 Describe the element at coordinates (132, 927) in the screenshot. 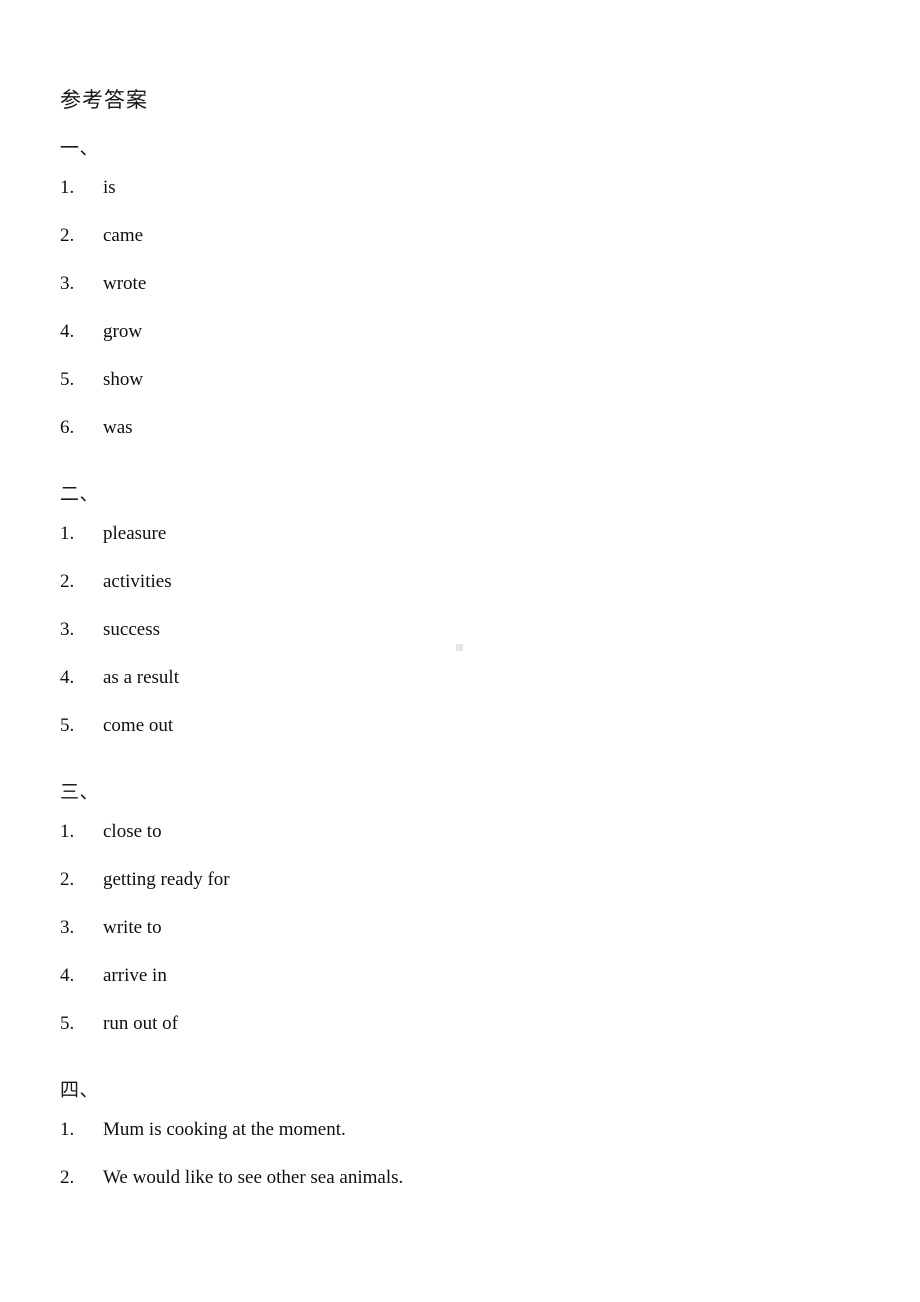

I see `list-item-text: write to` at that location.